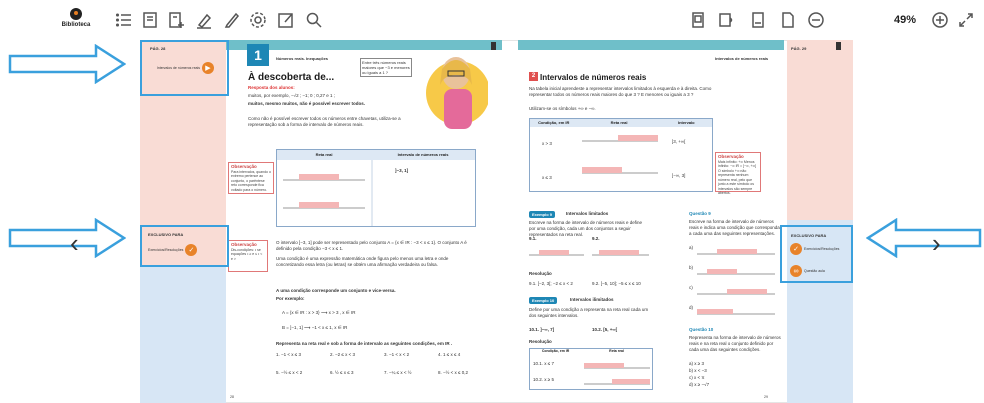 This screenshot has width=984, height=403. I want to click on example-item: 9.2., so click(596, 238).